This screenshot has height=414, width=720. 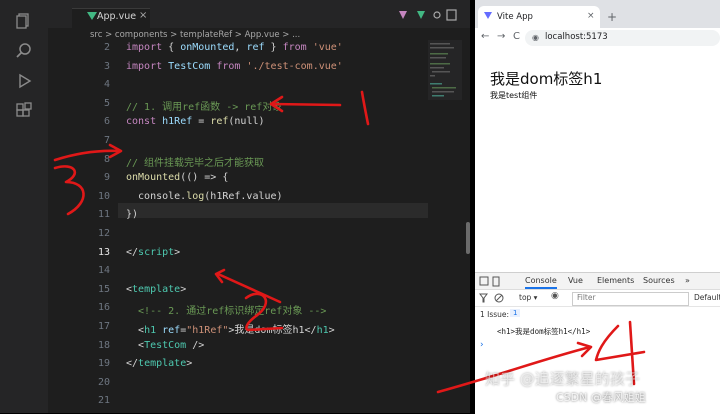 I want to click on line-number: 11, so click(x=103, y=215).